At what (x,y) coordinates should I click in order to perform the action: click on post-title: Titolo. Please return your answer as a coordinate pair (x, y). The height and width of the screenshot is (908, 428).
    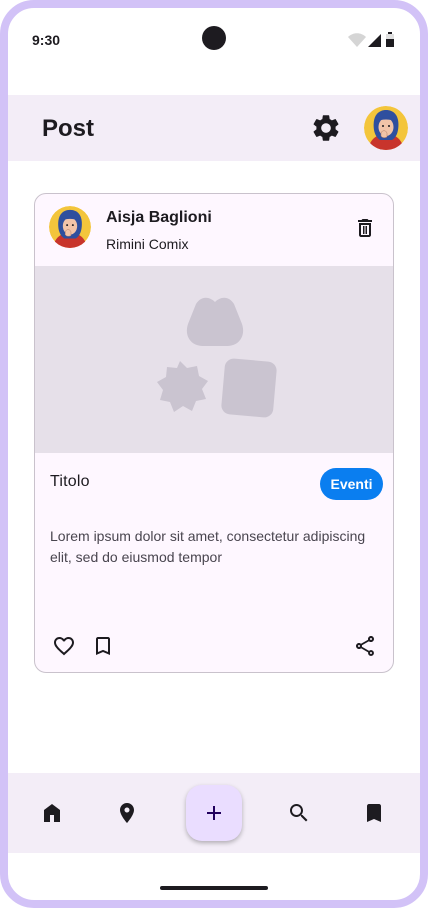
    Looking at the image, I should click on (70, 481).